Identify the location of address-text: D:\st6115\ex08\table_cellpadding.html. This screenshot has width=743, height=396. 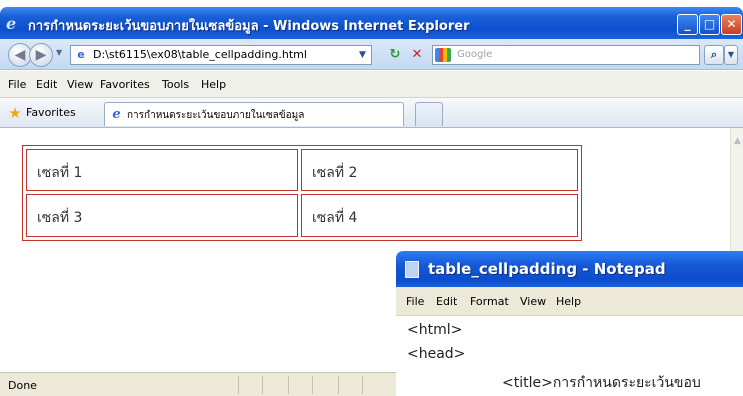
(200, 54).